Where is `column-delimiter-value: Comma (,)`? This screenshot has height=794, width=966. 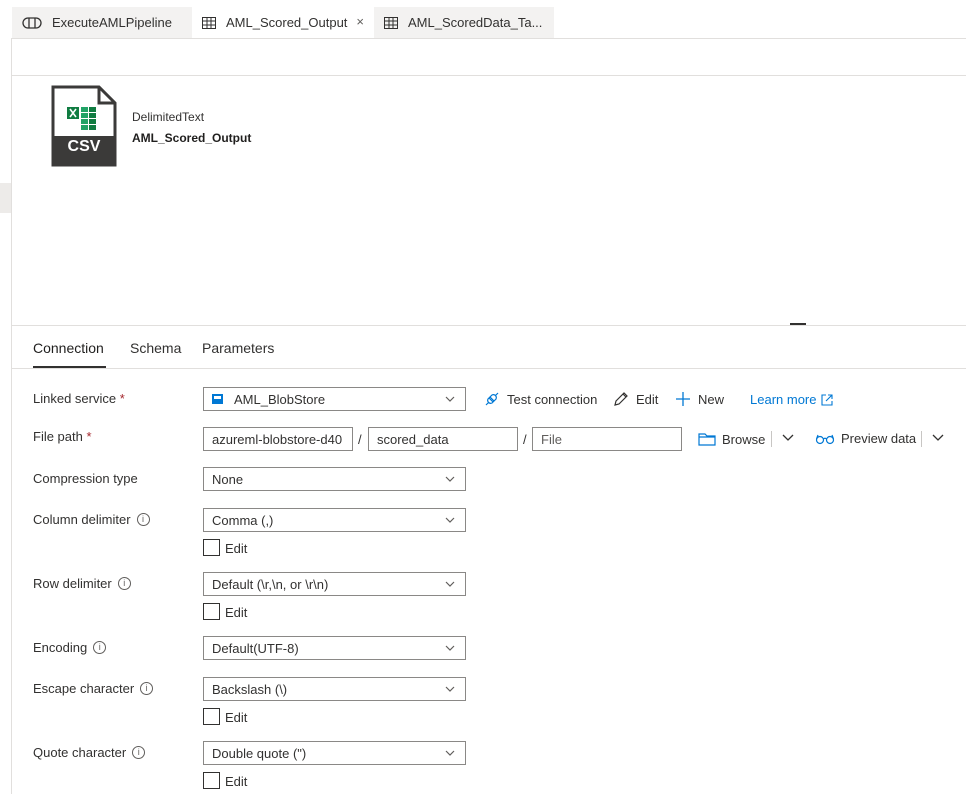
column-delimiter-value: Comma (,) is located at coordinates (243, 520).